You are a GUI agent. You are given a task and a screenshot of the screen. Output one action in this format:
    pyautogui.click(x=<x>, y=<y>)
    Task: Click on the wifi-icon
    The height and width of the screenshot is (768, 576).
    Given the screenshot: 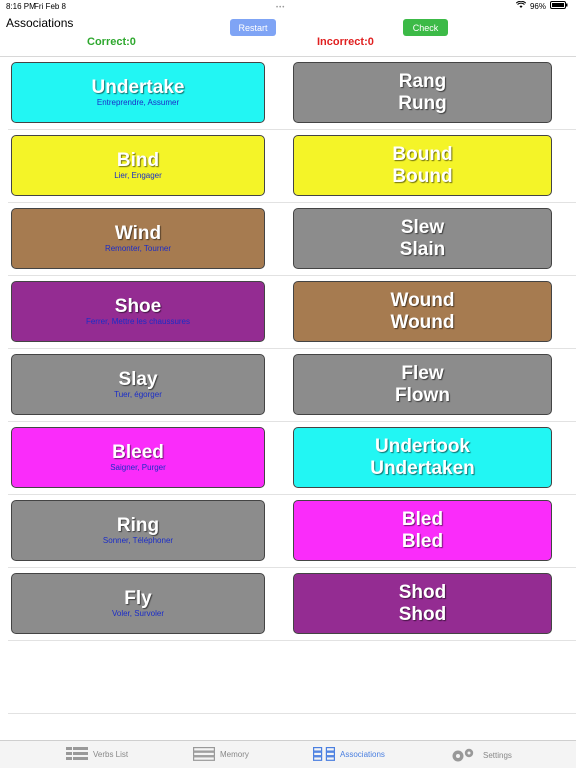 What is the action you would take?
    pyautogui.click(x=521, y=5)
    